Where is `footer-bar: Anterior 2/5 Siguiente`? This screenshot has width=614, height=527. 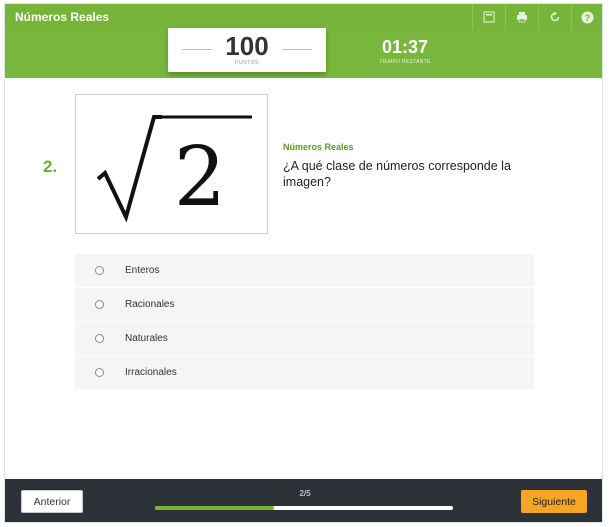
footer-bar: Anterior 2/5 Siguiente is located at coordinates (303, 500).